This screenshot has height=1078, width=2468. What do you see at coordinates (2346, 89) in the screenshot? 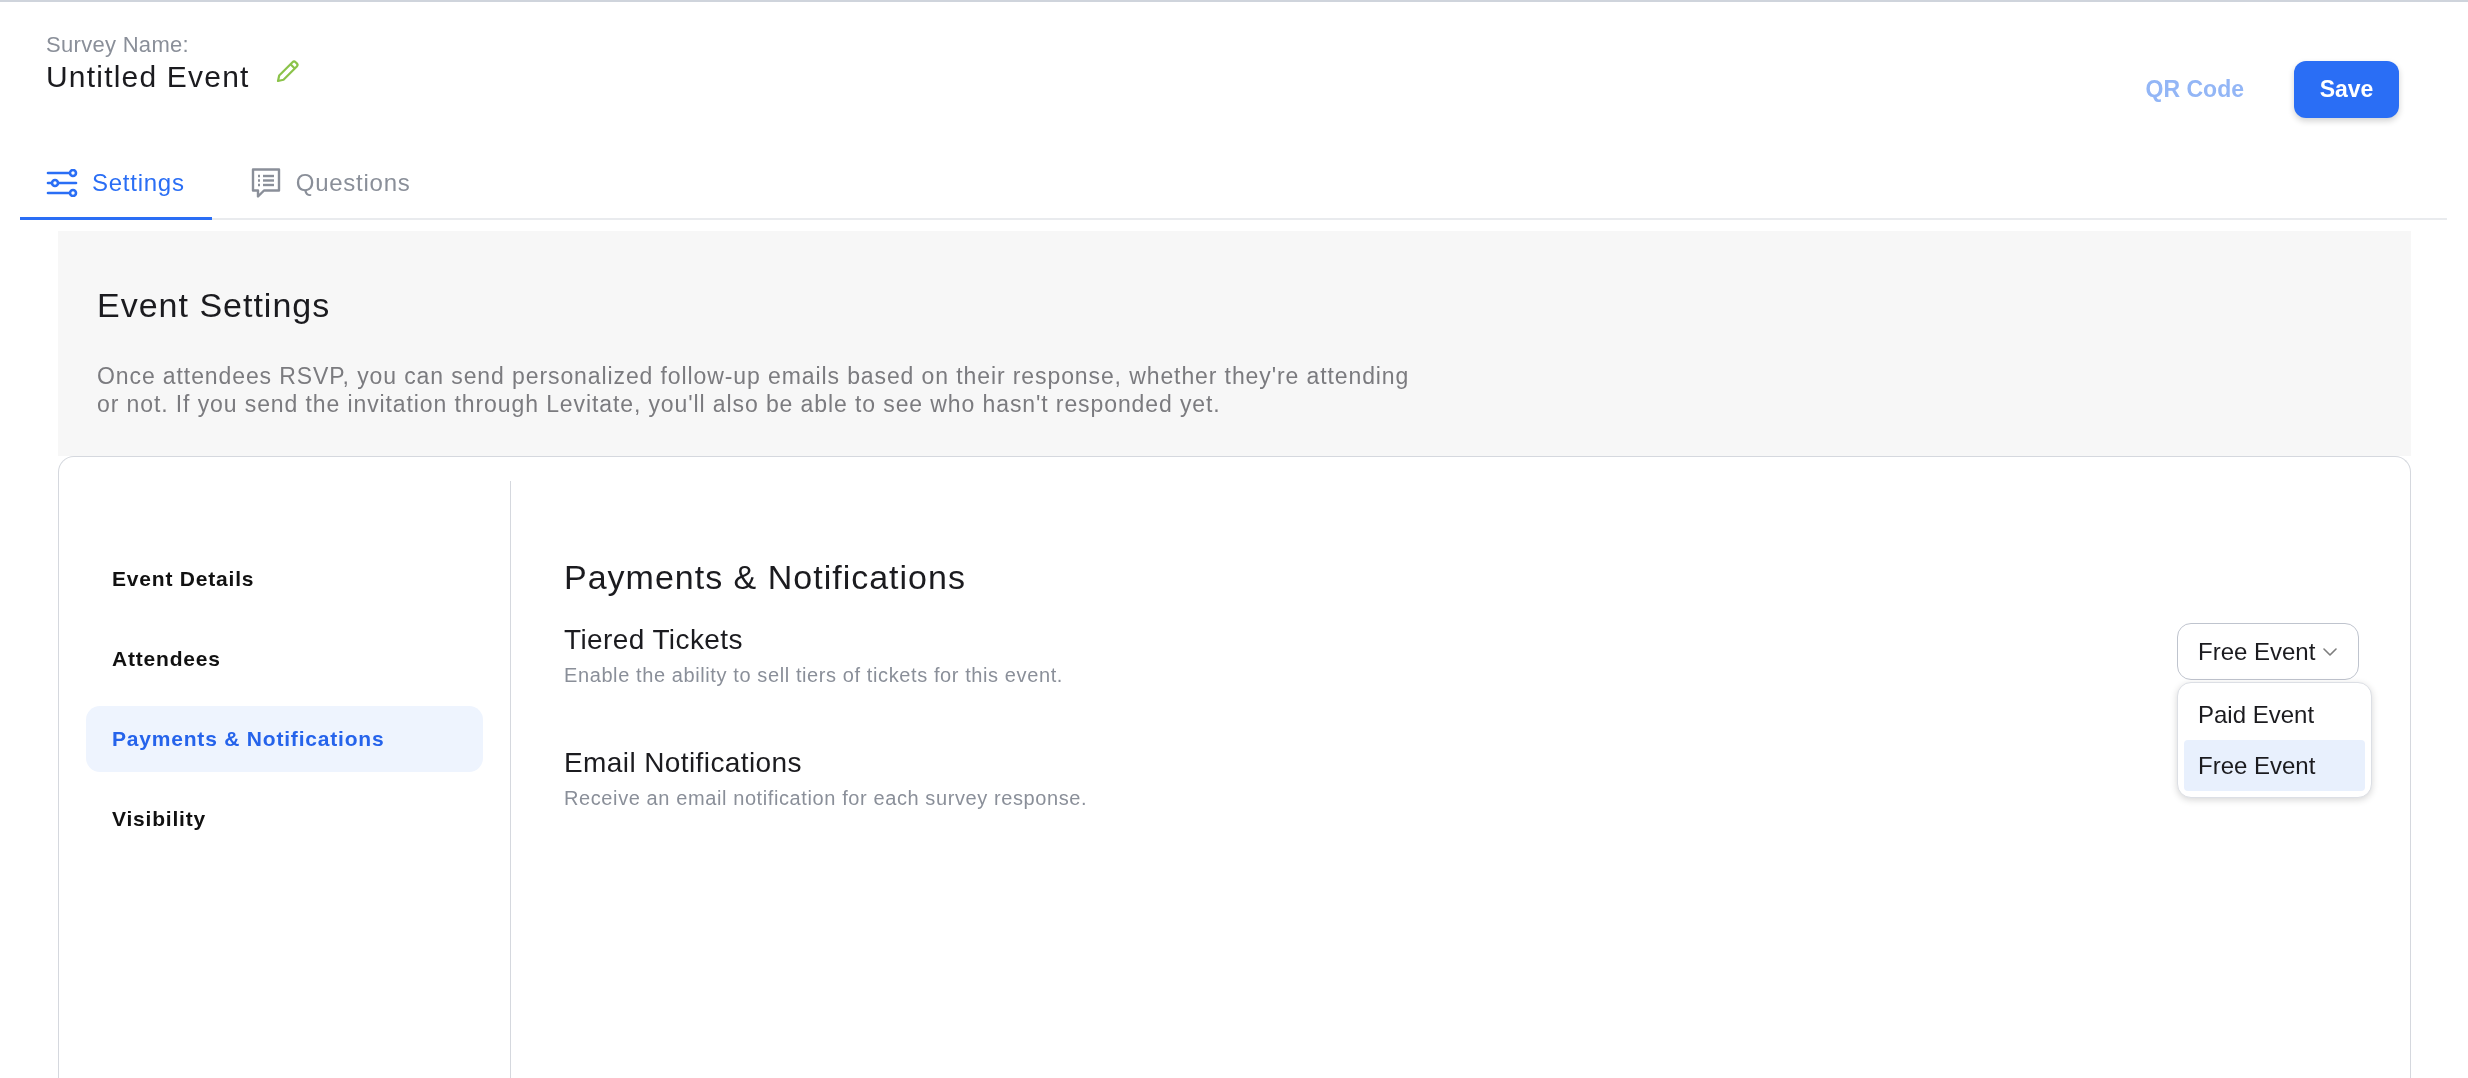
I see `save-button: Save` at bounding box center [2346, 89].